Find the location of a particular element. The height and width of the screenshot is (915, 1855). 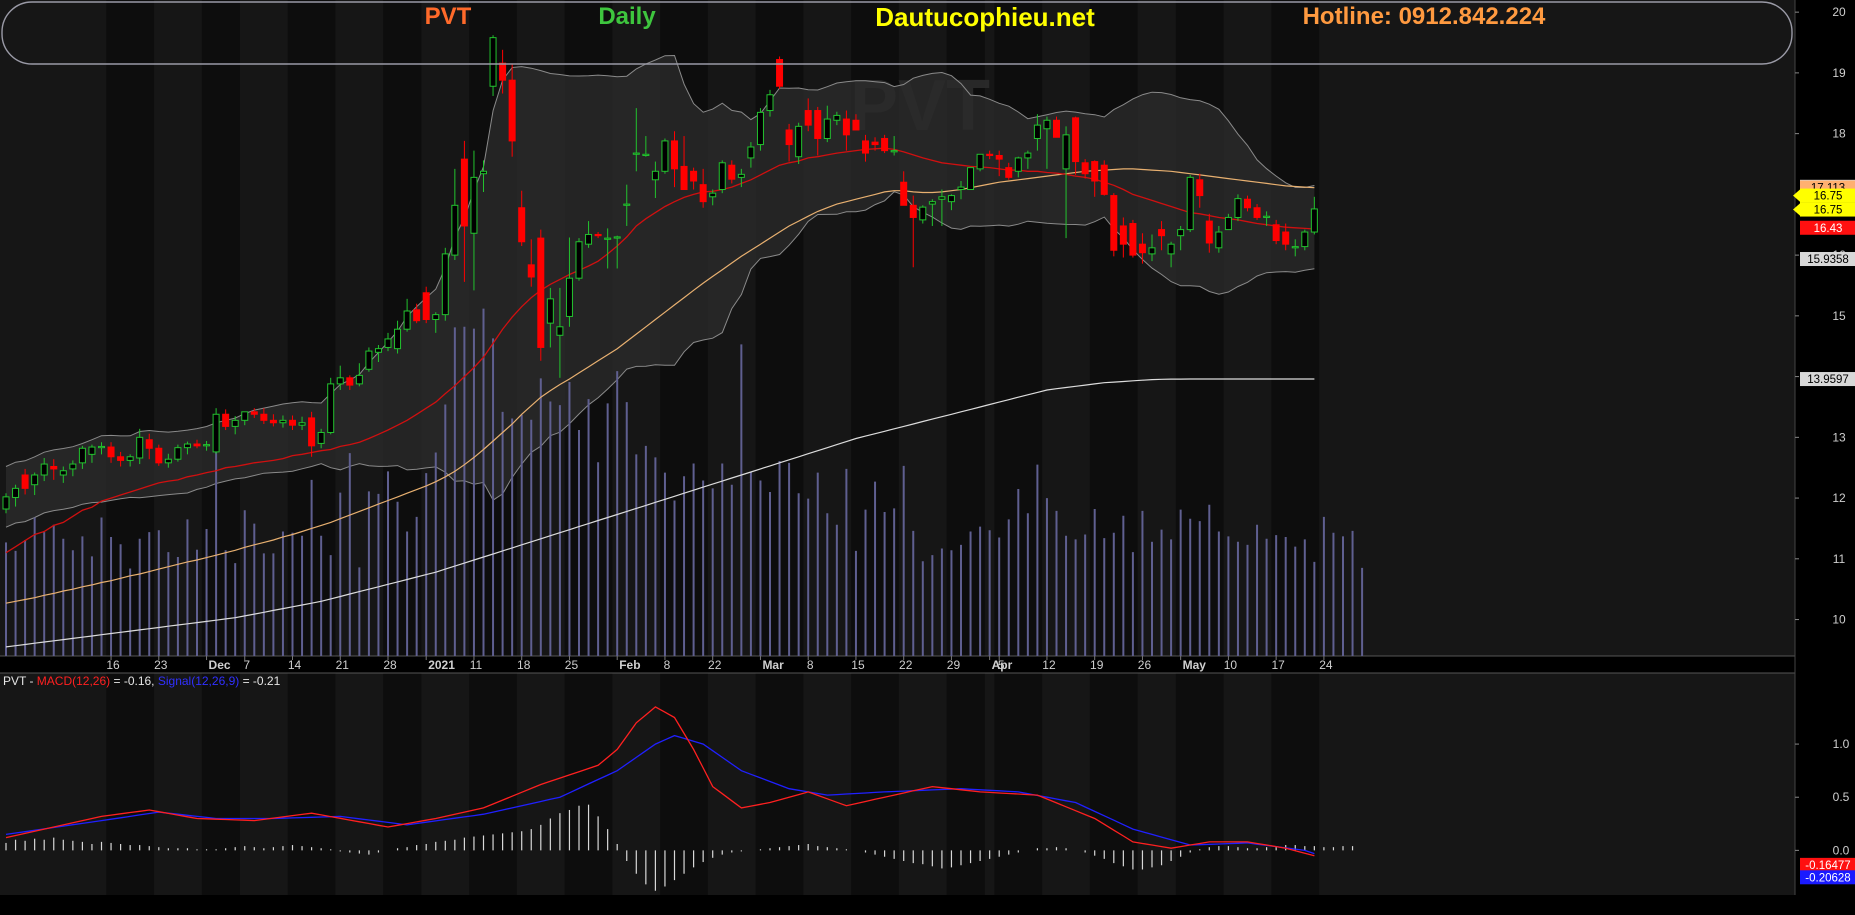

price-tick-label: 12 is located at coordinates (1839, 498).